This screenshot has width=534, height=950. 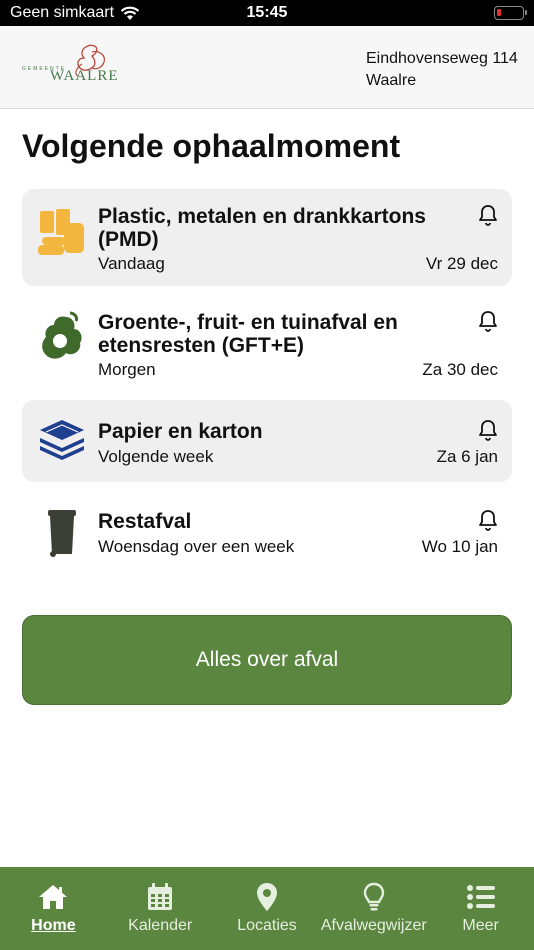 I want to click on home-icon, so click(x=53, y=897).